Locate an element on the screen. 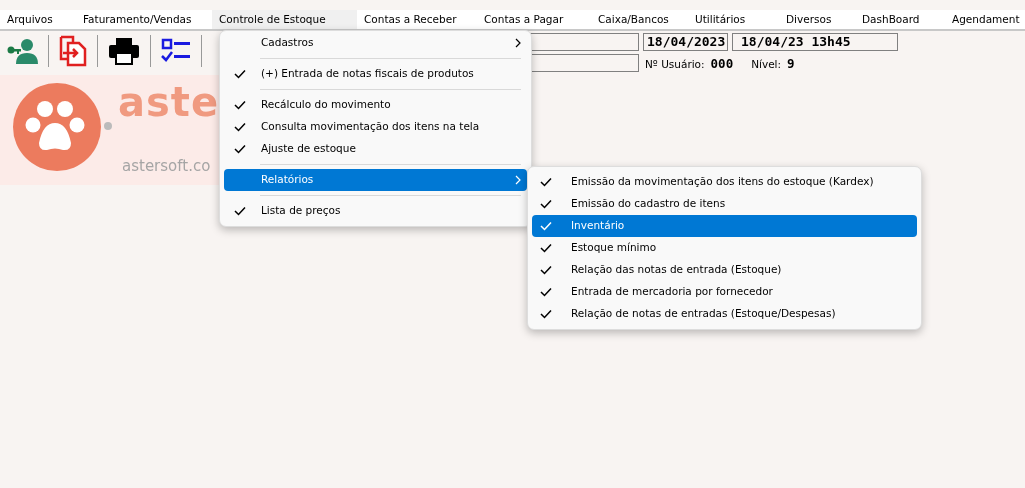 The height and width of the screenshot is (488, 1025). menu-item: Emissão da movimentação dos itens do estoque (Kardex) is located at coordinates (724, 182).